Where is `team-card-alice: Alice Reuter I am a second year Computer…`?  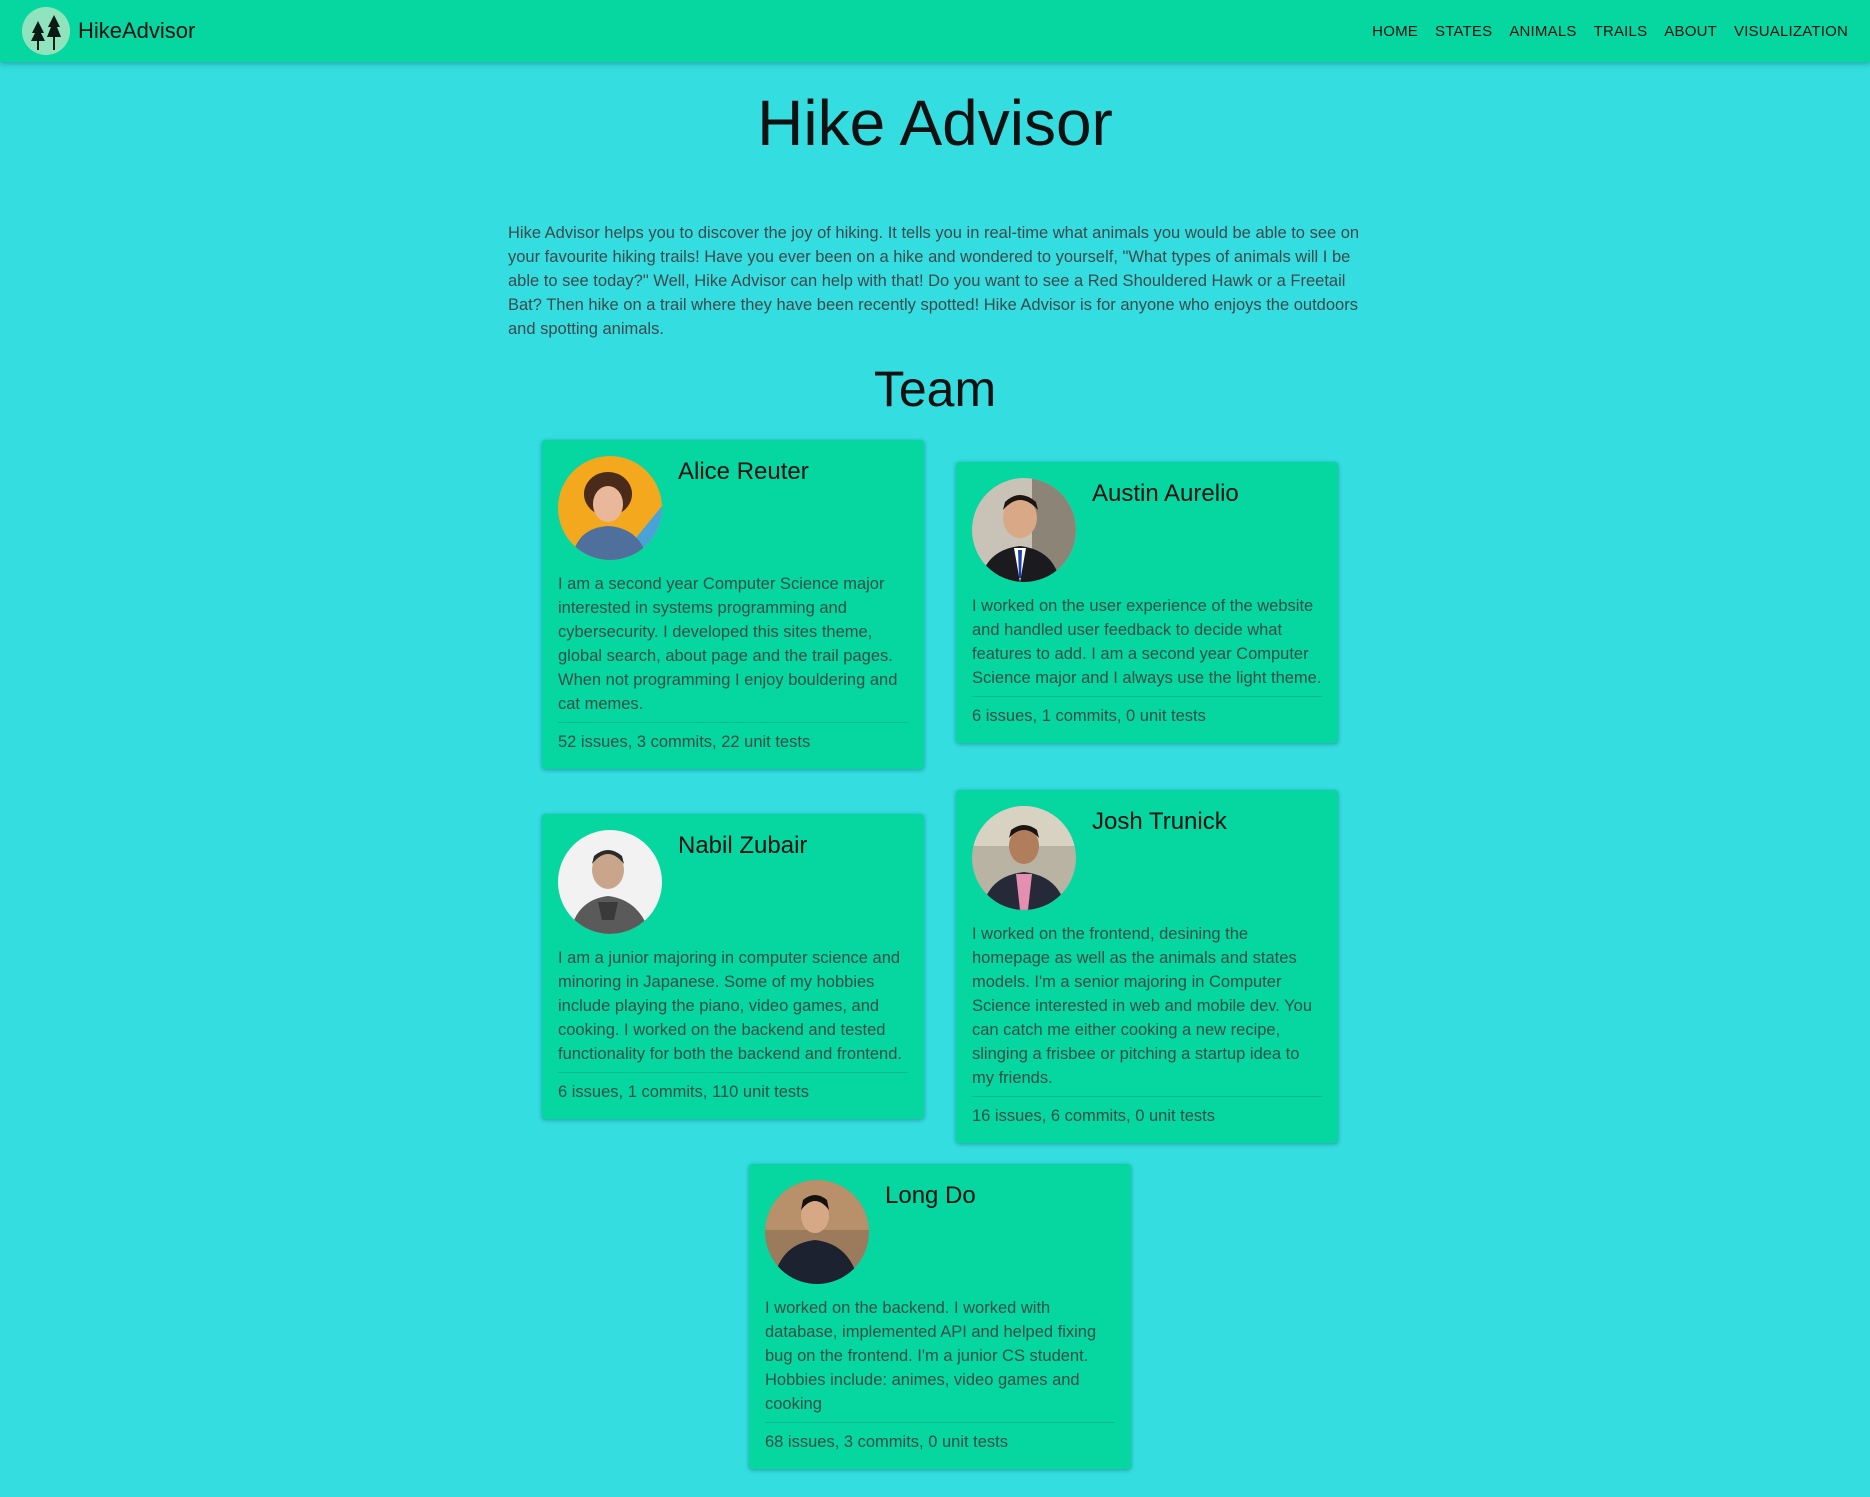 team-card-alice: Alice Reuter I am a second year Computer… is located at coordinates (733, 604).